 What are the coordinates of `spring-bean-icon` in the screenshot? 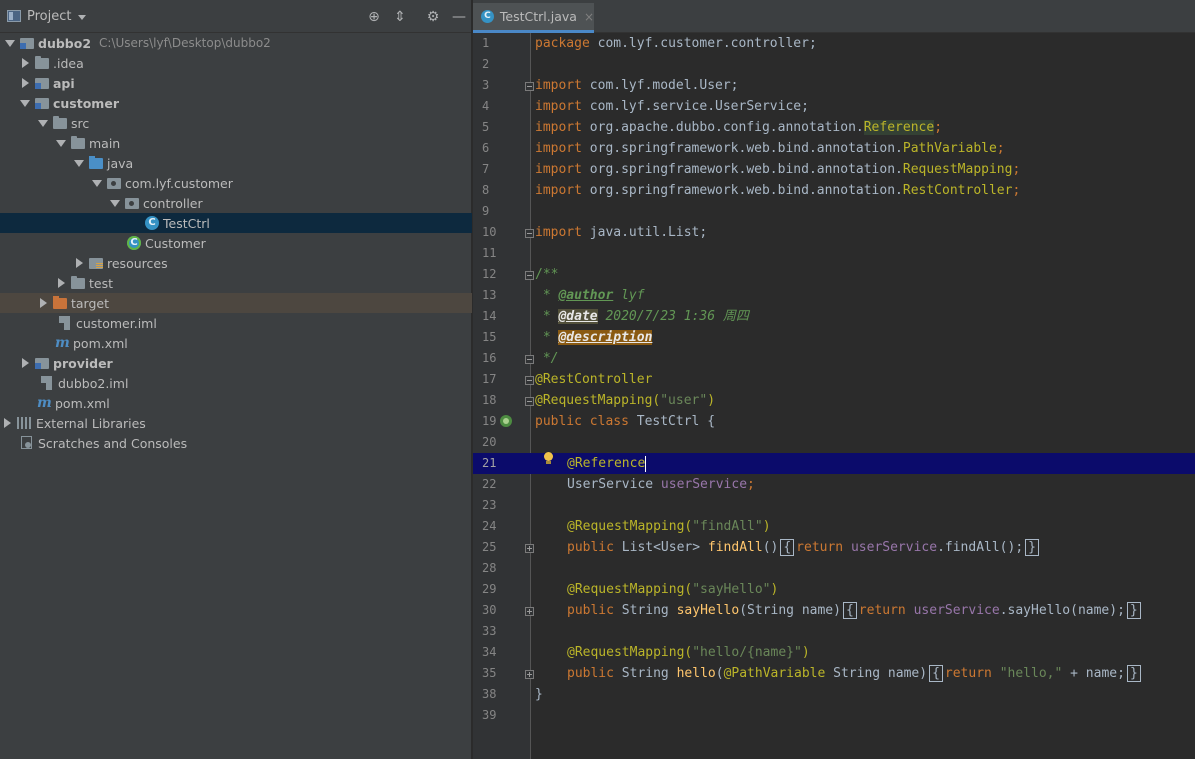 It's located at (506, 421).